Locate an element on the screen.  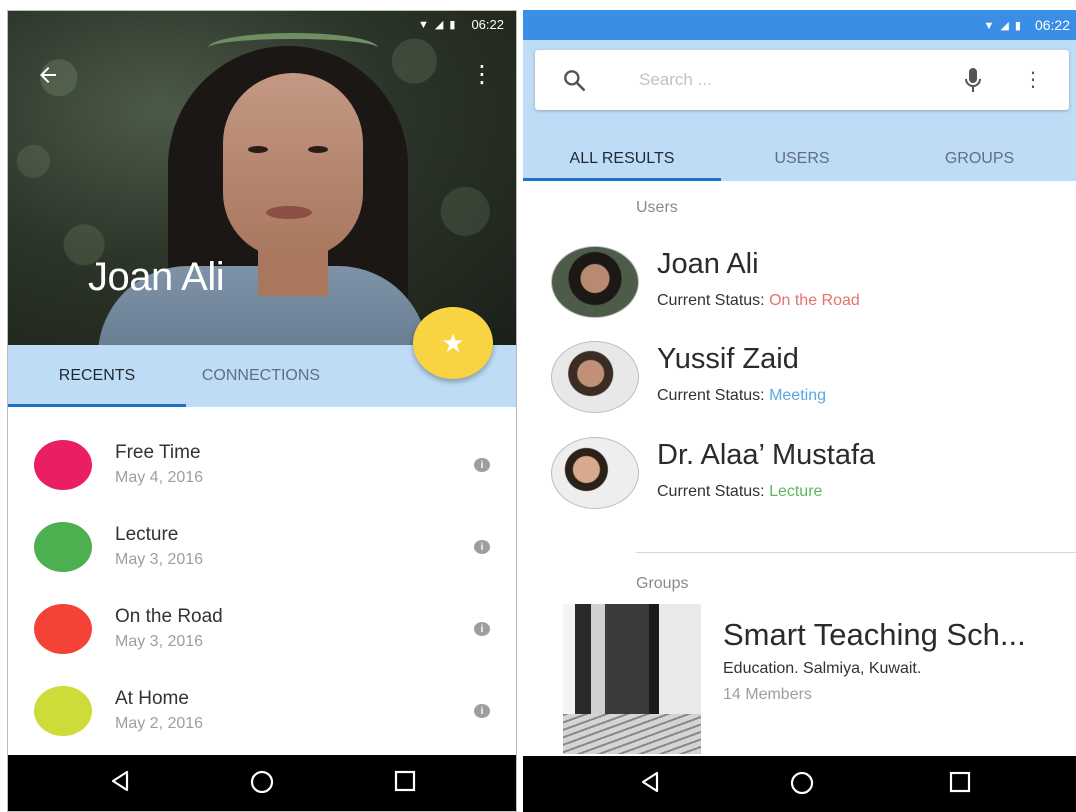
search-bar: ⋮ is located at coordinates (802, 80).